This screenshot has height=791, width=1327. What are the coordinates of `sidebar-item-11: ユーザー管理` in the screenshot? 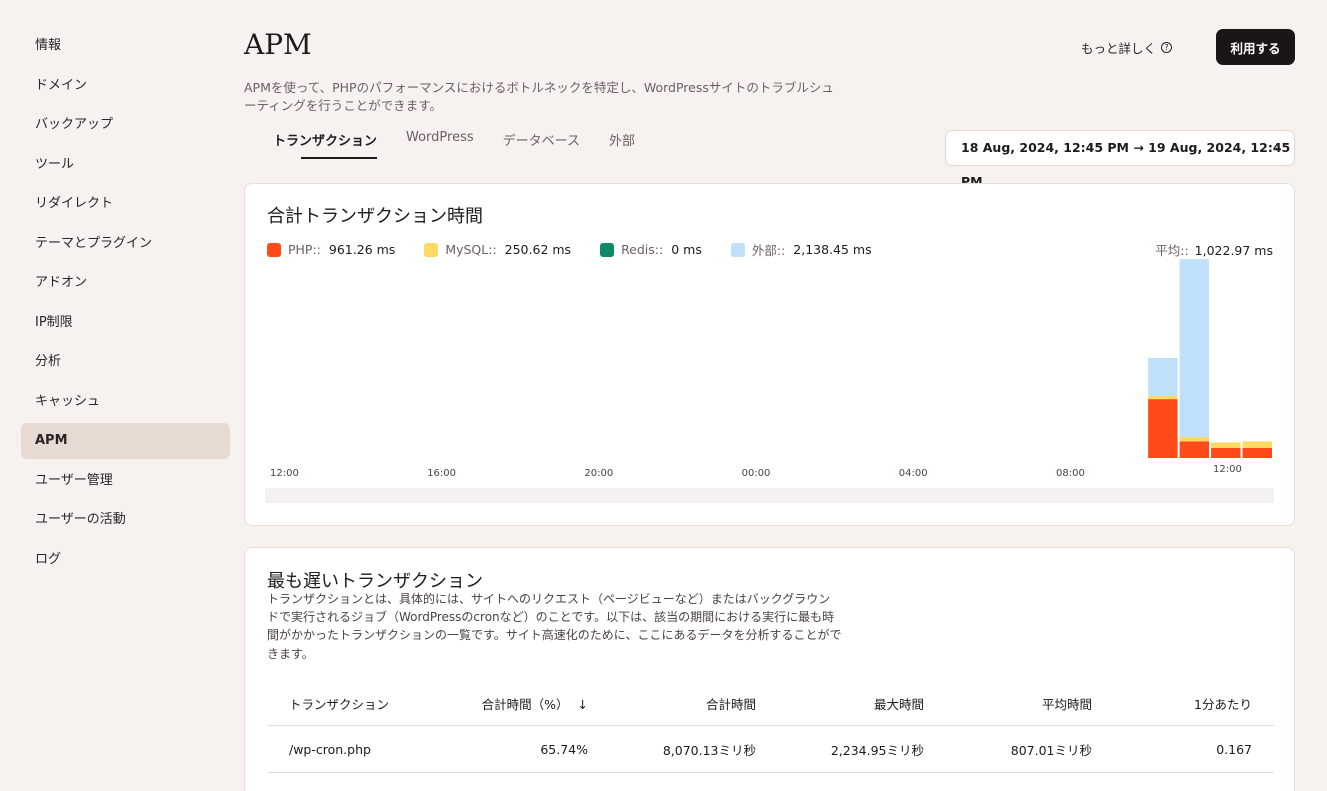 It's located at (125, 481).